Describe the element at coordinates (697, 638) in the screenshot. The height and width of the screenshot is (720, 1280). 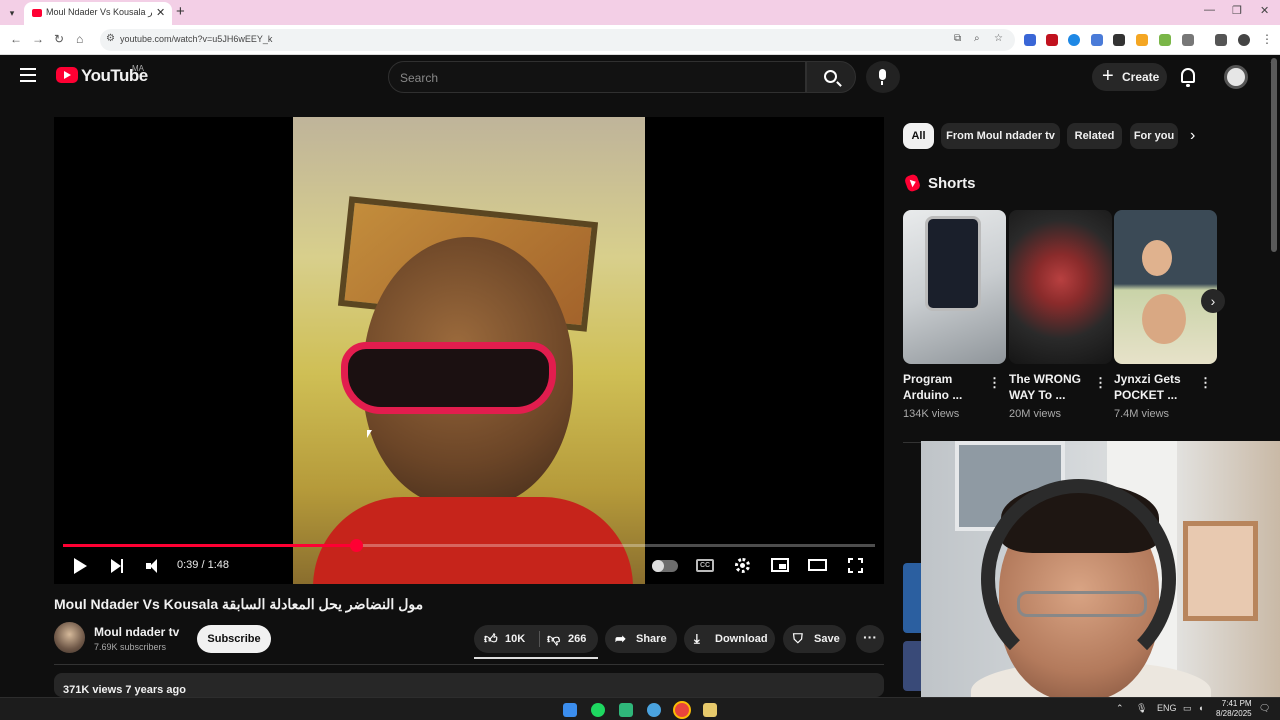
I see `download-icon: ⤓` at that location.